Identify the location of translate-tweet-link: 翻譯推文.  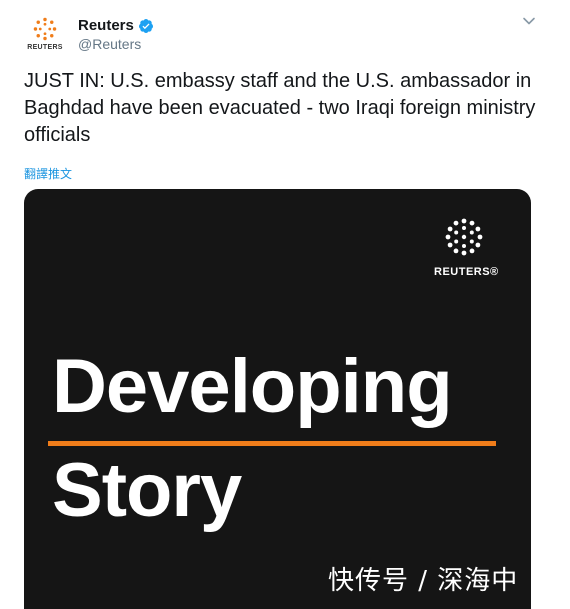
(48, 173).